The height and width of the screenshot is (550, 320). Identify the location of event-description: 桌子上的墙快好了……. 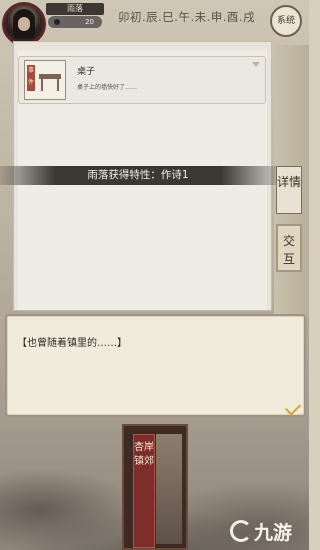
(107, 87).